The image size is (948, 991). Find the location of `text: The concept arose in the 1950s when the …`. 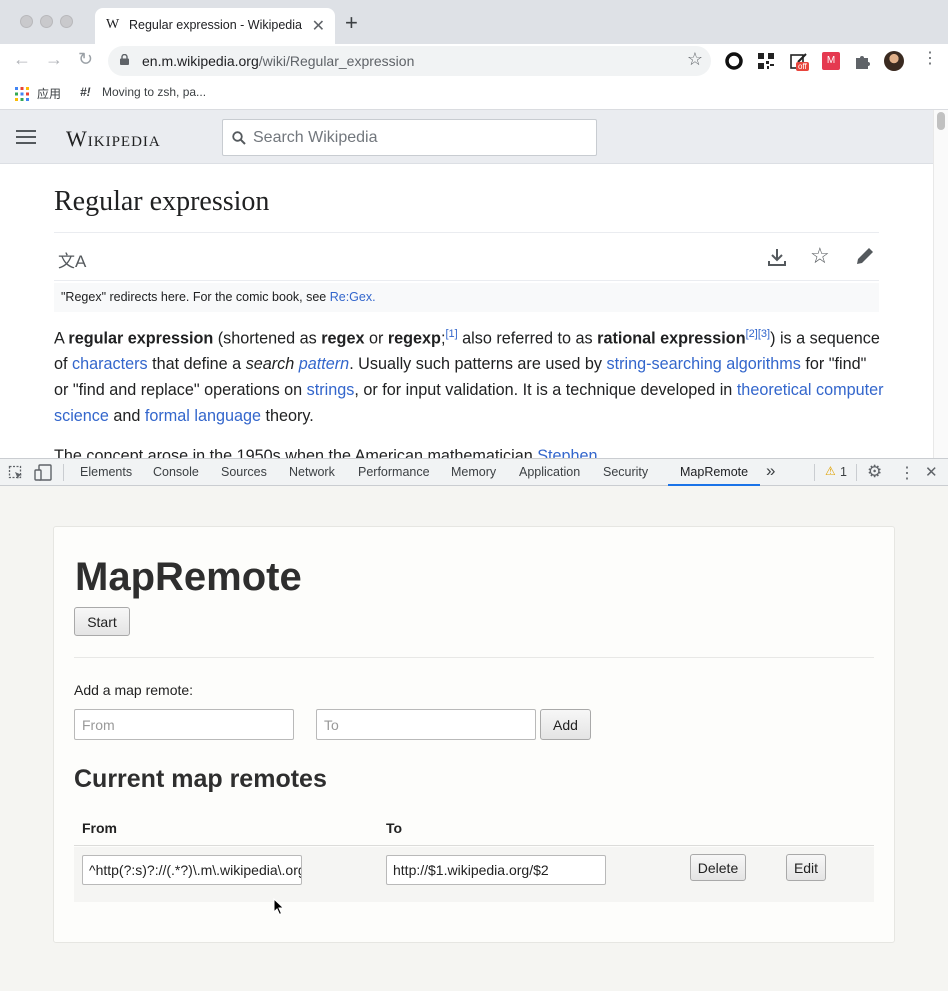

text: The concept arose in the 1950s when the … is located at coordinates (296, 452).